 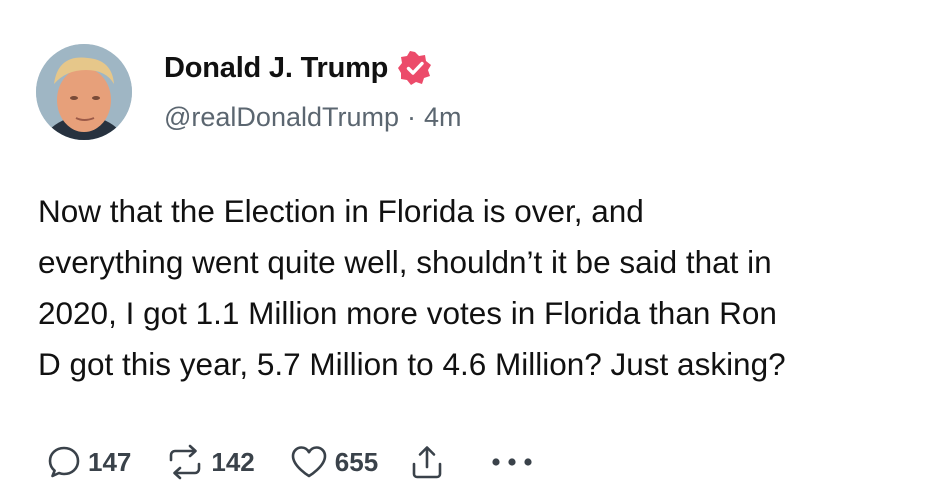 What do you see at coordinates (443, 117) in the screenshot?
I see `timestamp: 4m` at bounding box center [443, 117].